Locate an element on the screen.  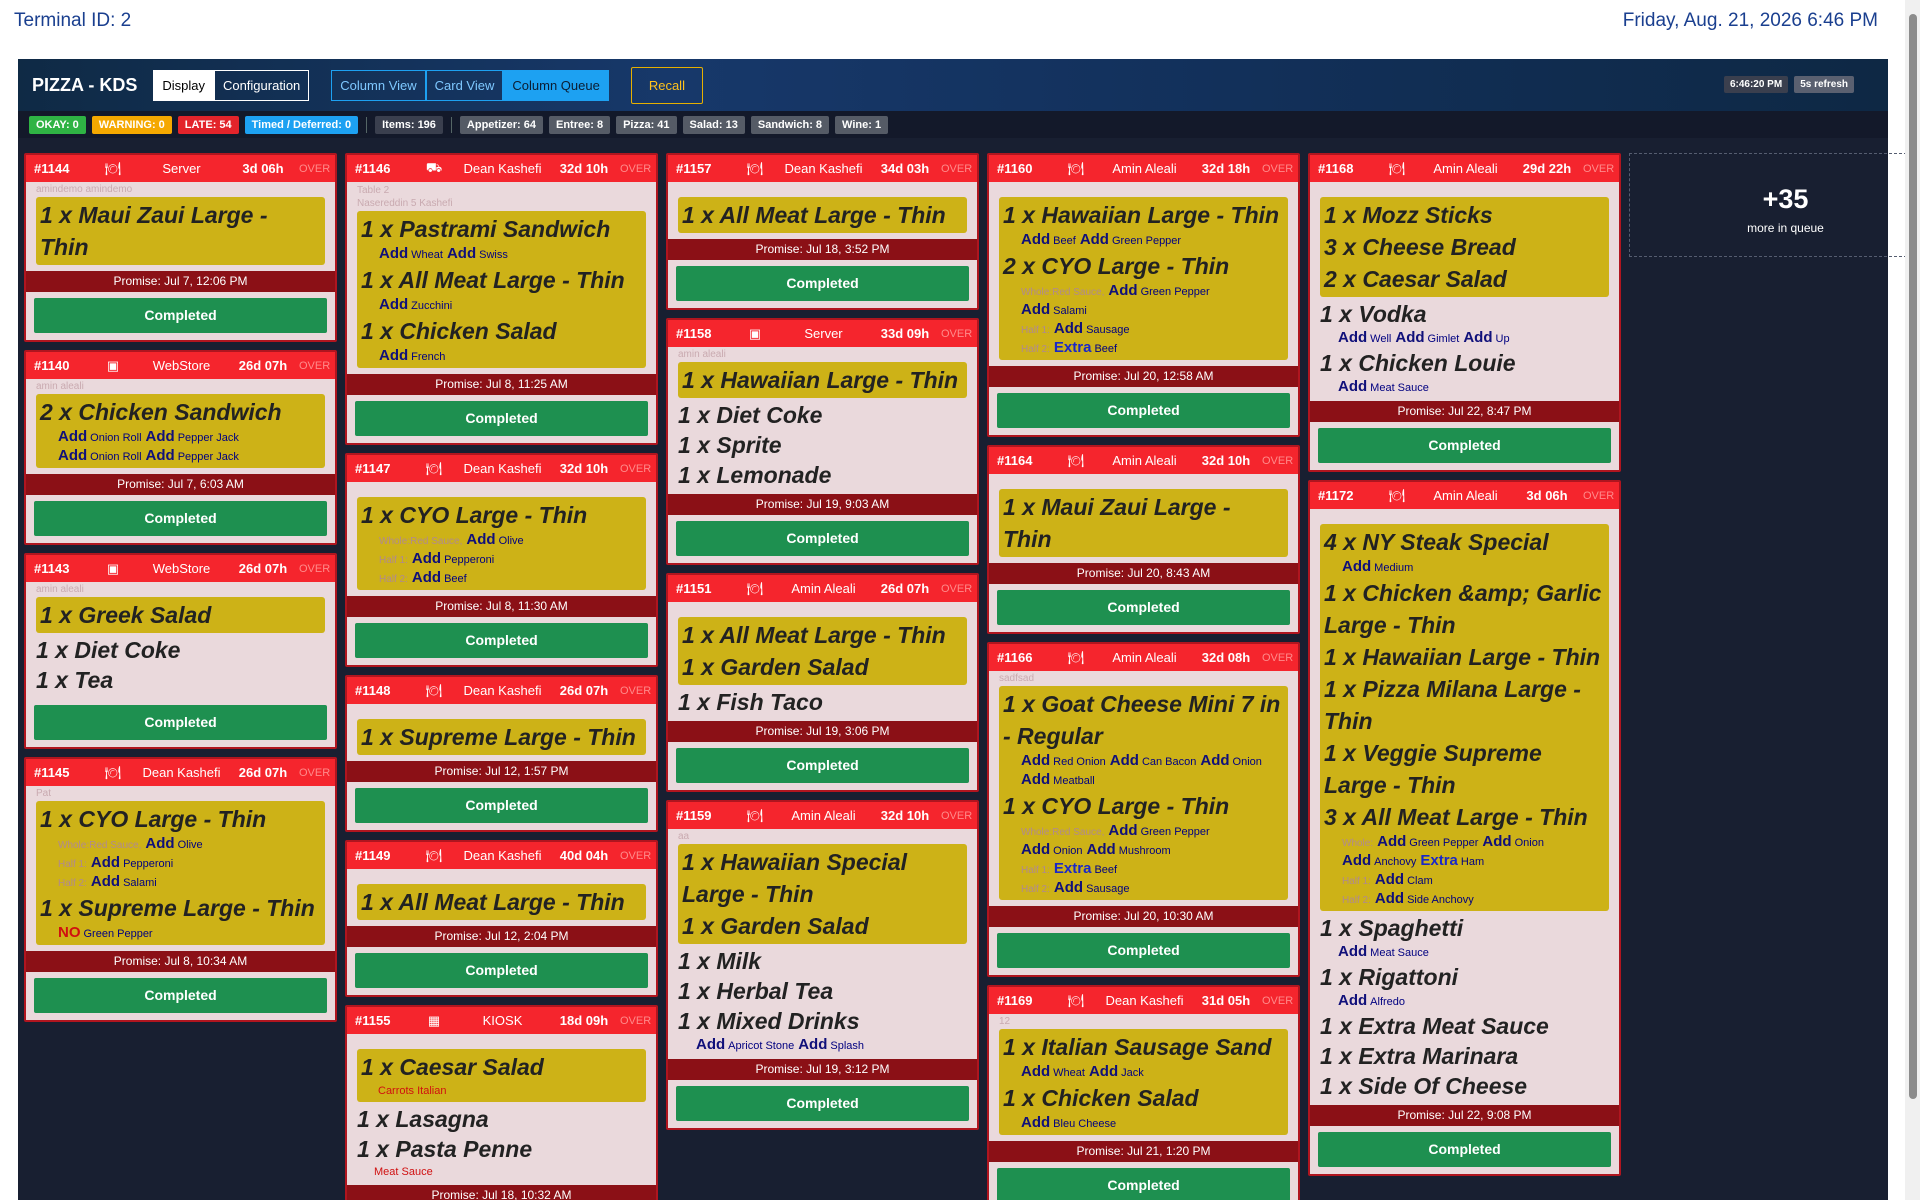
order-item: 1 x Lasagna is located at coordinates (501, 1119).